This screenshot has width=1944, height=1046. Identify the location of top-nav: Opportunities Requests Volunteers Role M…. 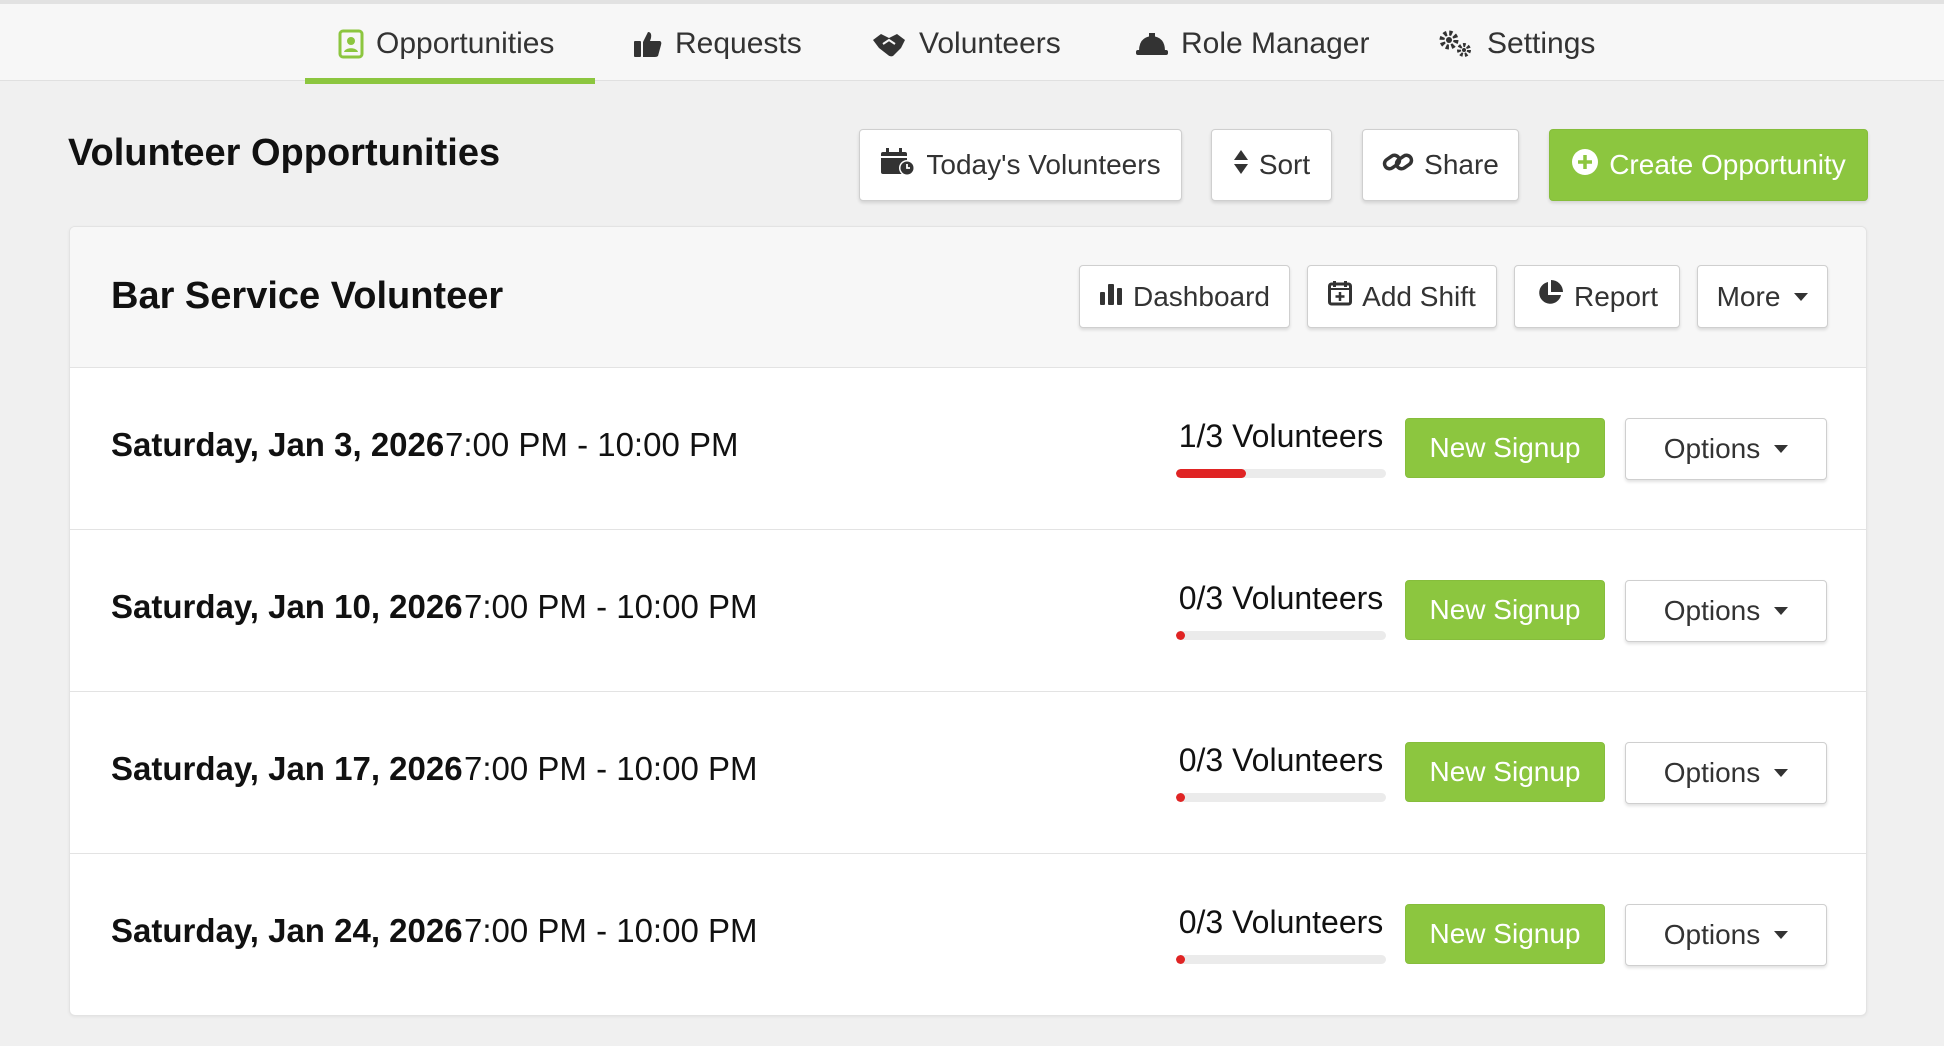
(972, 42).